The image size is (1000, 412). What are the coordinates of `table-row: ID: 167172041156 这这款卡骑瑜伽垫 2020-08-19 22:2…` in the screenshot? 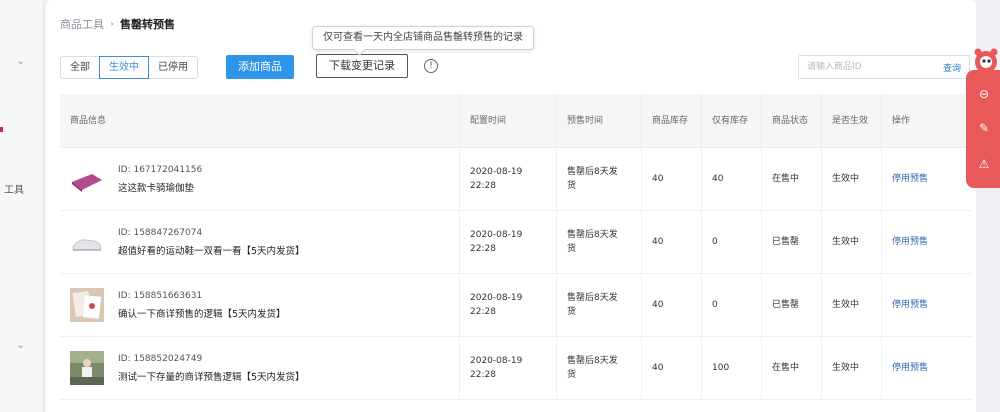 It's located at (516, 179).